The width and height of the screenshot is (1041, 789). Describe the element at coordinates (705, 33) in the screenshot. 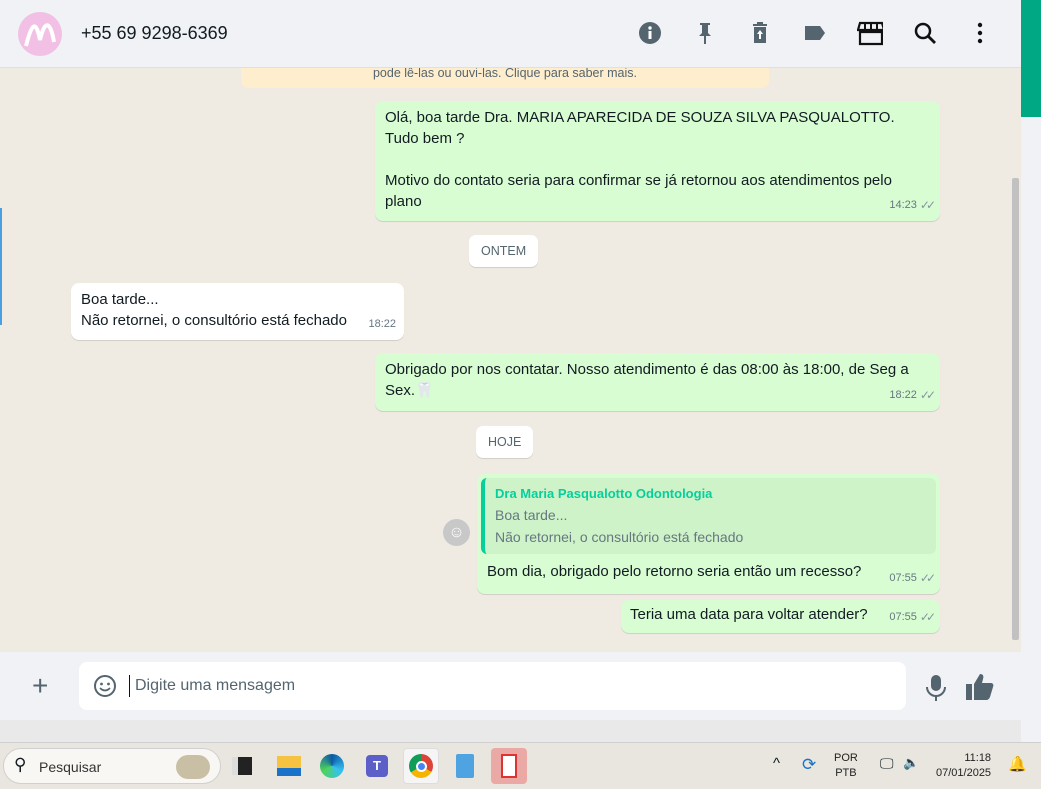

I see `pin-icon` at that location.